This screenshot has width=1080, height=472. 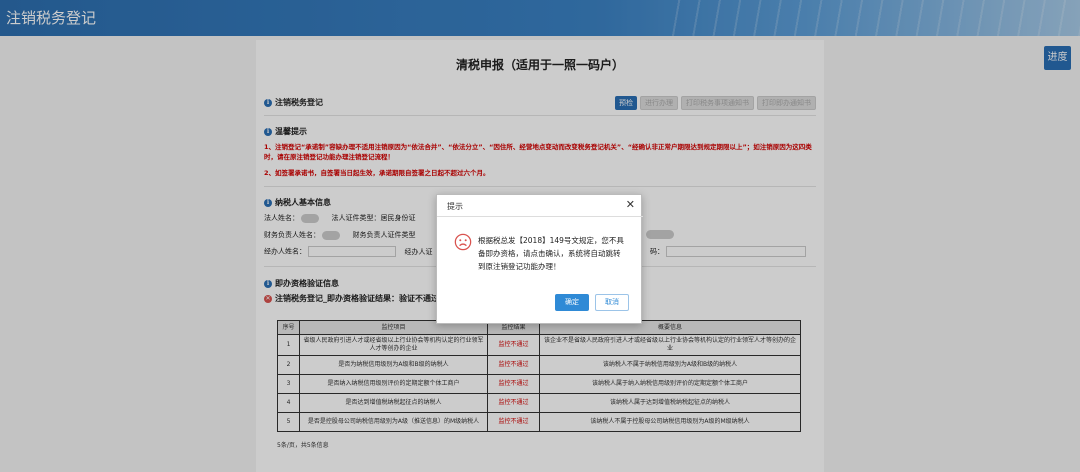 What do you see at coordinates (540, 206) in the screenshot?
I see `dialog-header: 提示 ✕` at bounding box center [540, 206].